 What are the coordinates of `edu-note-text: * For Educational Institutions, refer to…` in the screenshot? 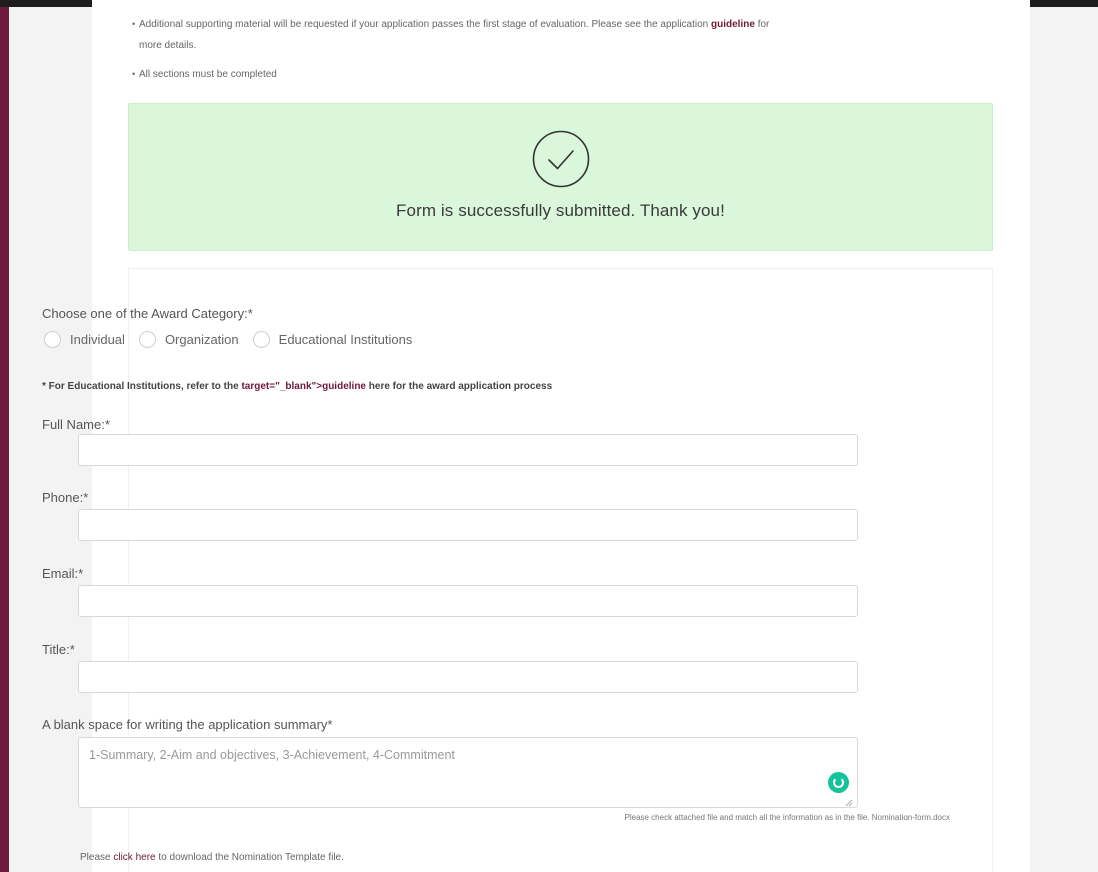 It's located at (140, 386).